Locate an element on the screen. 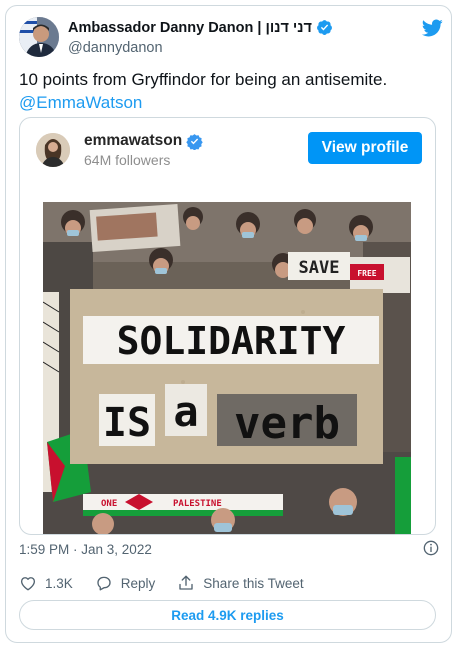 This screenshot has height=649, width=458. author-name: Ambassador Danny Danon | דני דנון is located at coordinates (190, 28).